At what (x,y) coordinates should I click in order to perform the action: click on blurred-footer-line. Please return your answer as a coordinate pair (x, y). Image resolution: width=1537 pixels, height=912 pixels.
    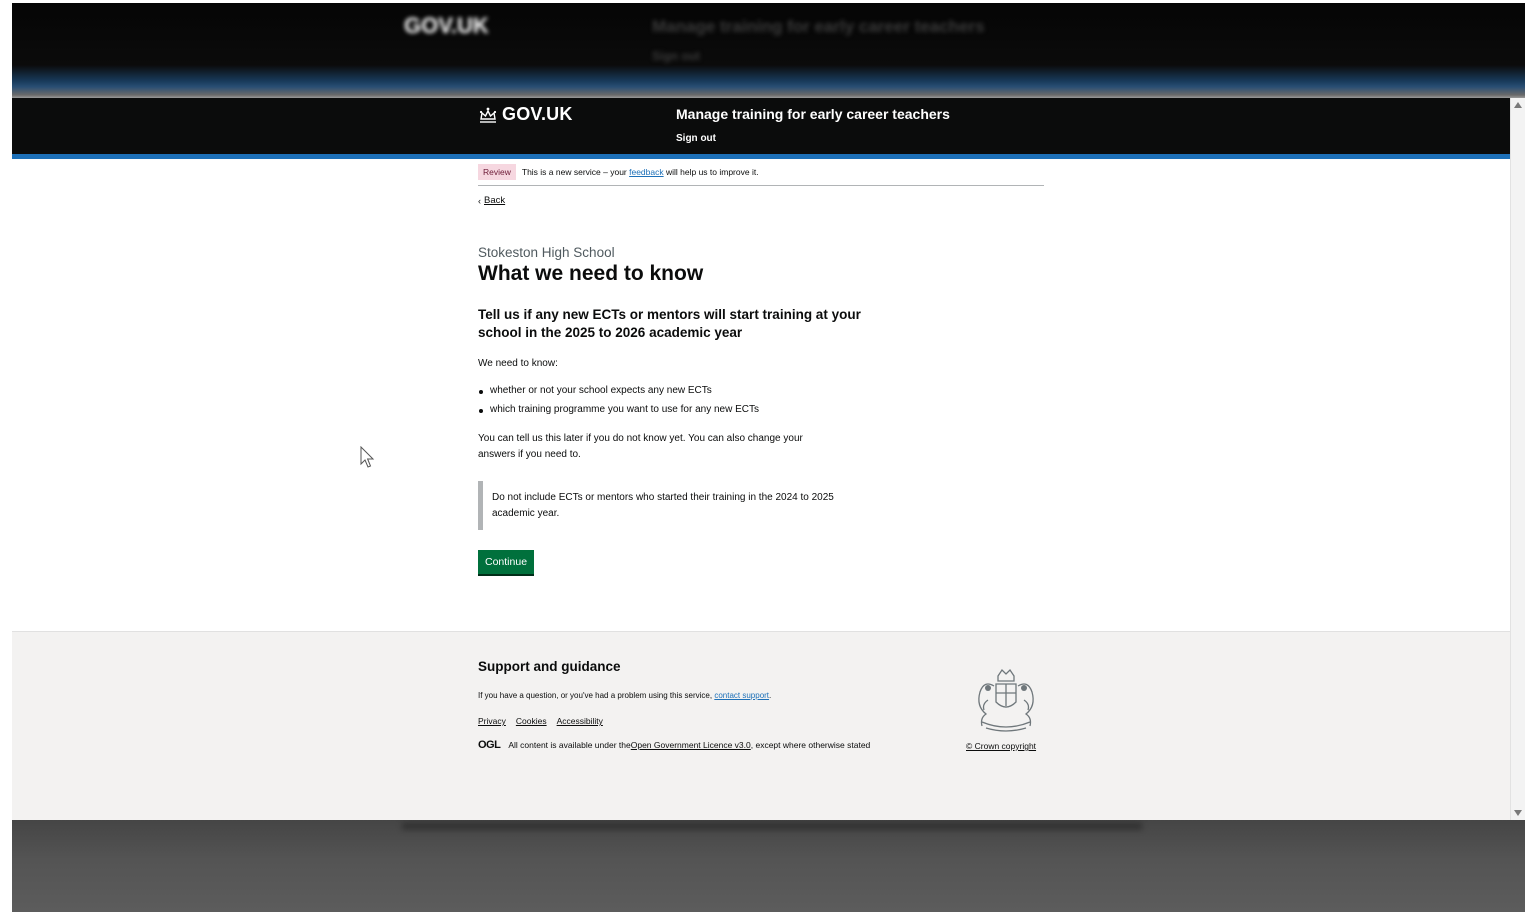
    Looking at the image, I should click on (772, 826).